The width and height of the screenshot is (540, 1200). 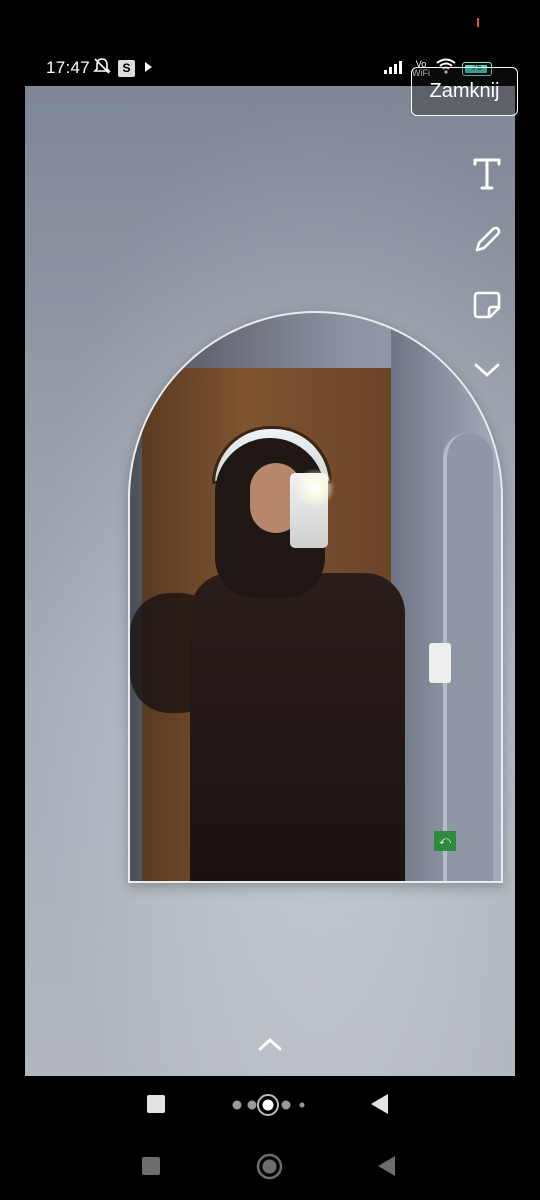 I want to click on text-tool-icon, so click(x=487, y=174).